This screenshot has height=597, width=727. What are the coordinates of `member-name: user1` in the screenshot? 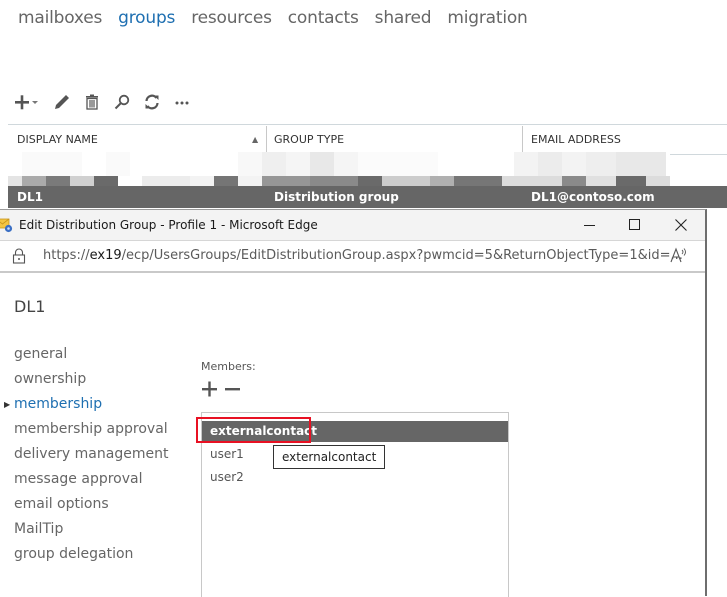 It's located at (227, 454).